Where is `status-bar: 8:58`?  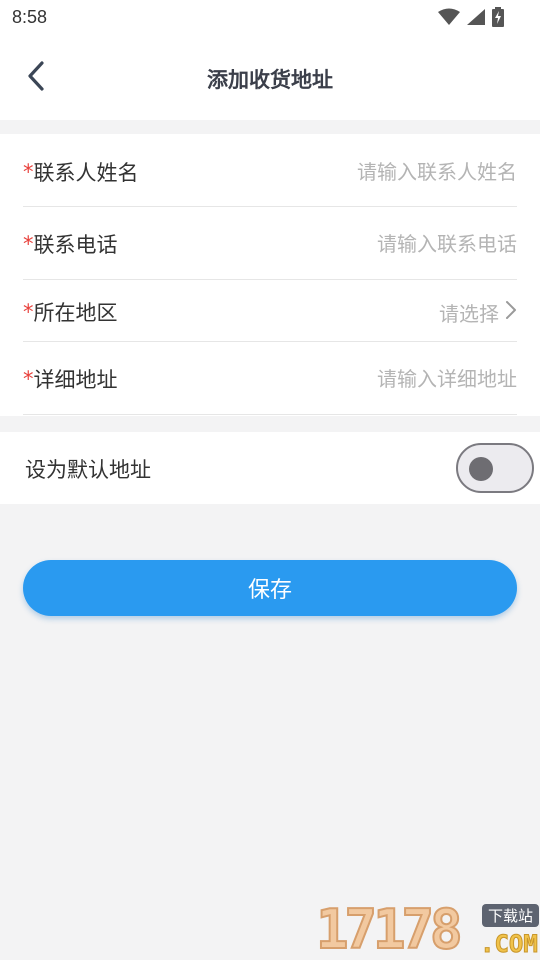
status-bar: 8:58 is located at coordinates (270, 18).